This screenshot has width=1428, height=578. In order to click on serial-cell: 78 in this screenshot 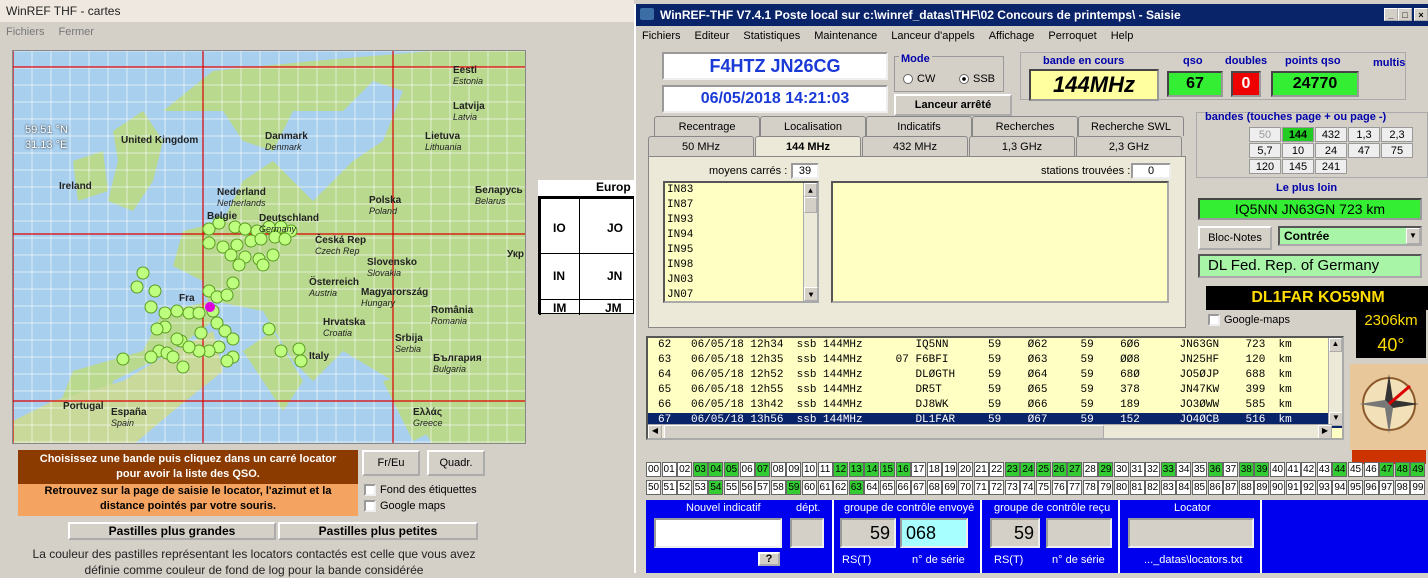, I will do `click(1090, 487)`.